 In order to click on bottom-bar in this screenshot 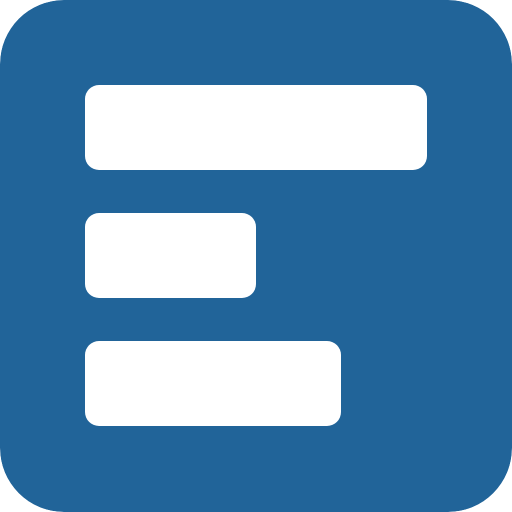, I will do `click(213, 383)`.